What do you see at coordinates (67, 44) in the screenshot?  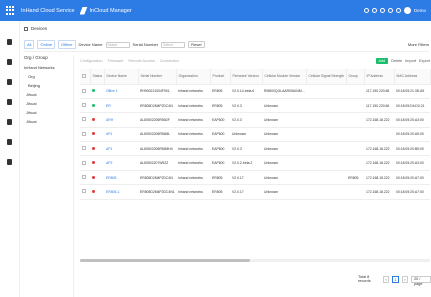 I see `filter-chip-offline: Offline` at bounding box center [67, 44].